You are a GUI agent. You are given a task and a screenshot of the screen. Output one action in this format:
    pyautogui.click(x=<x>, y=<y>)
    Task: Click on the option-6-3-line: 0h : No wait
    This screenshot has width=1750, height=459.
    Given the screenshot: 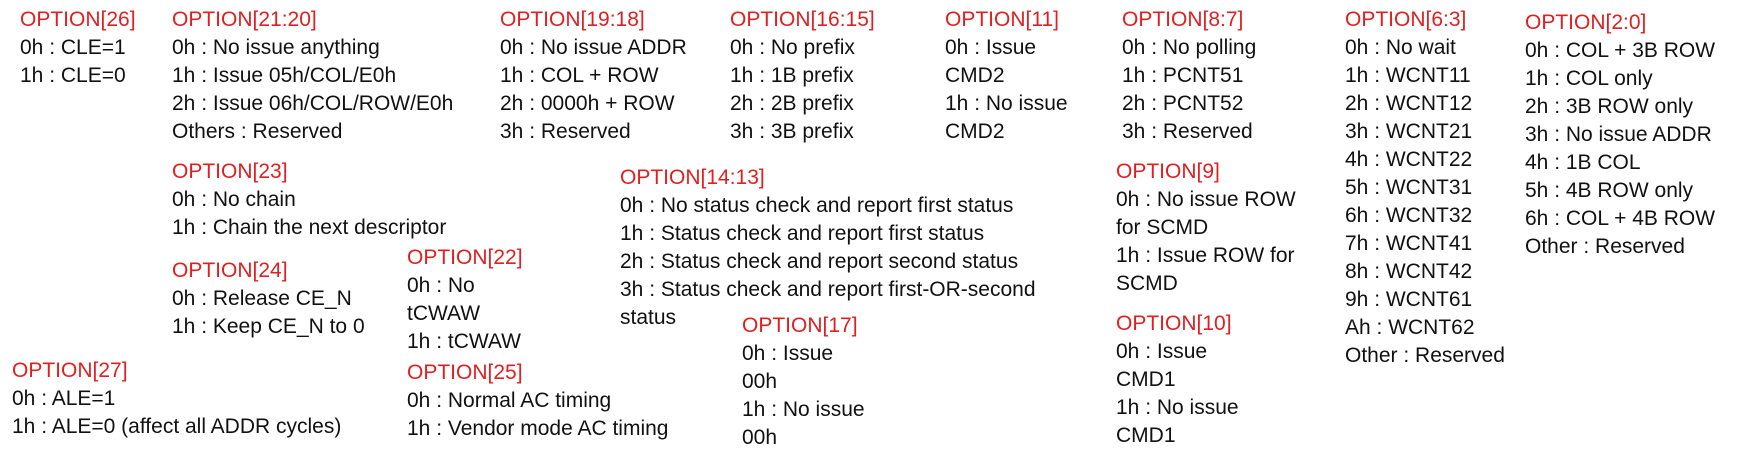 What is the action you would take?
    pyautogui.click(x=1400, y=47)
    